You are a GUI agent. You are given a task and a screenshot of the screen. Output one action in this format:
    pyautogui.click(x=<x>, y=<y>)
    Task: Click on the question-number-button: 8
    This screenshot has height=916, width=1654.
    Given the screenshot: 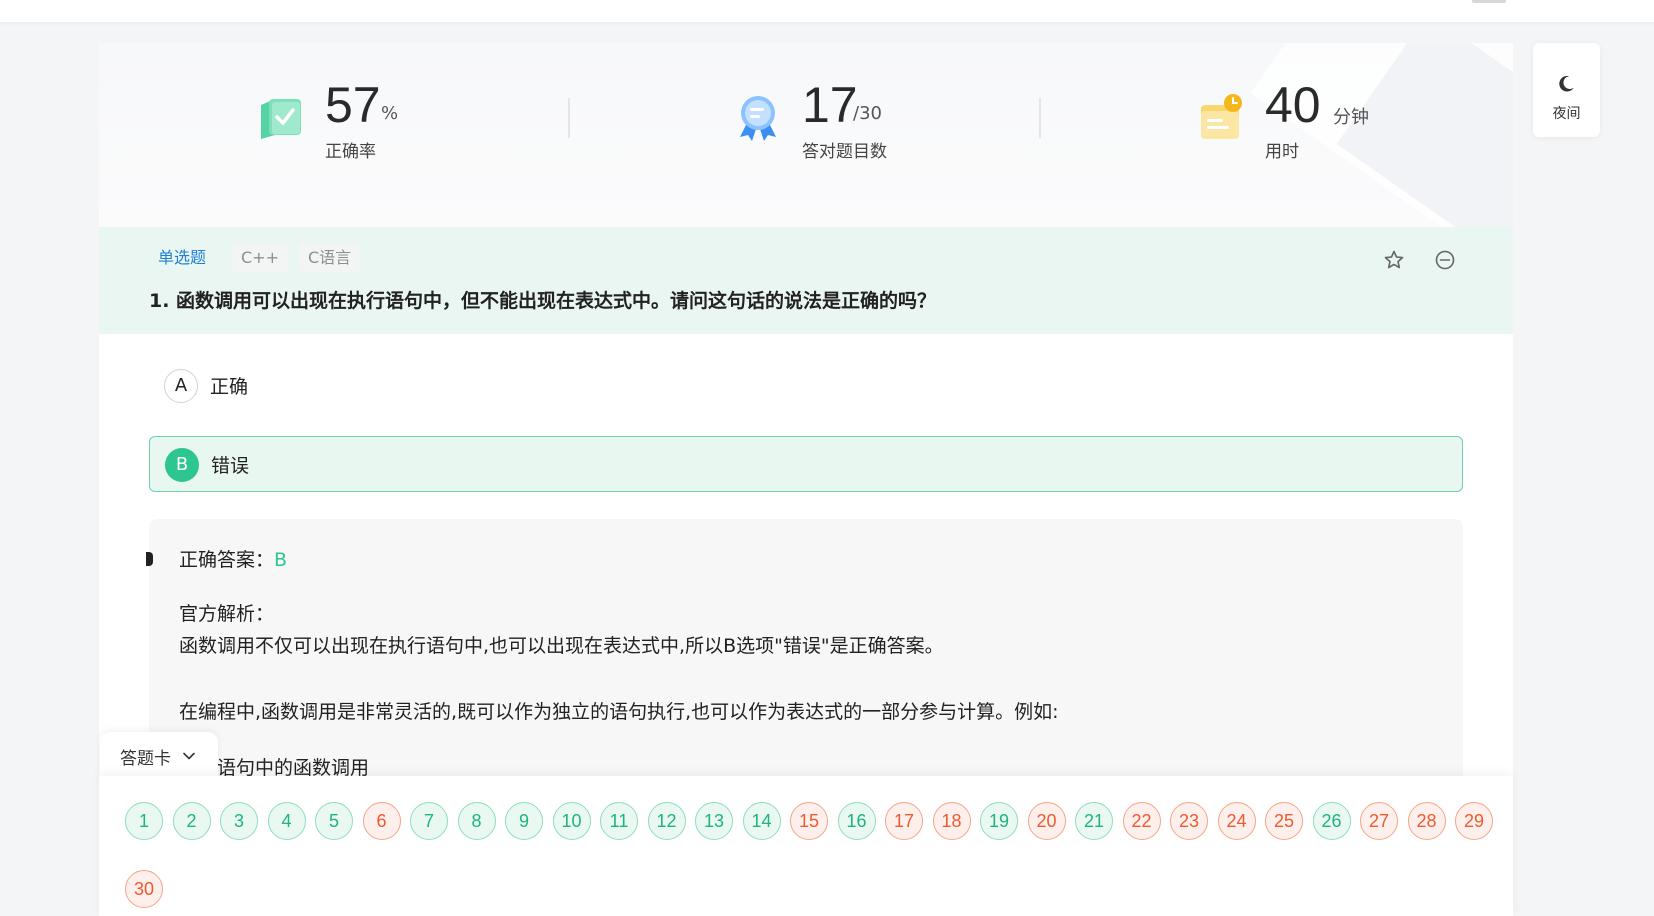 What is the action you would take?
    pyautogui.click(x=476, y=821)
    